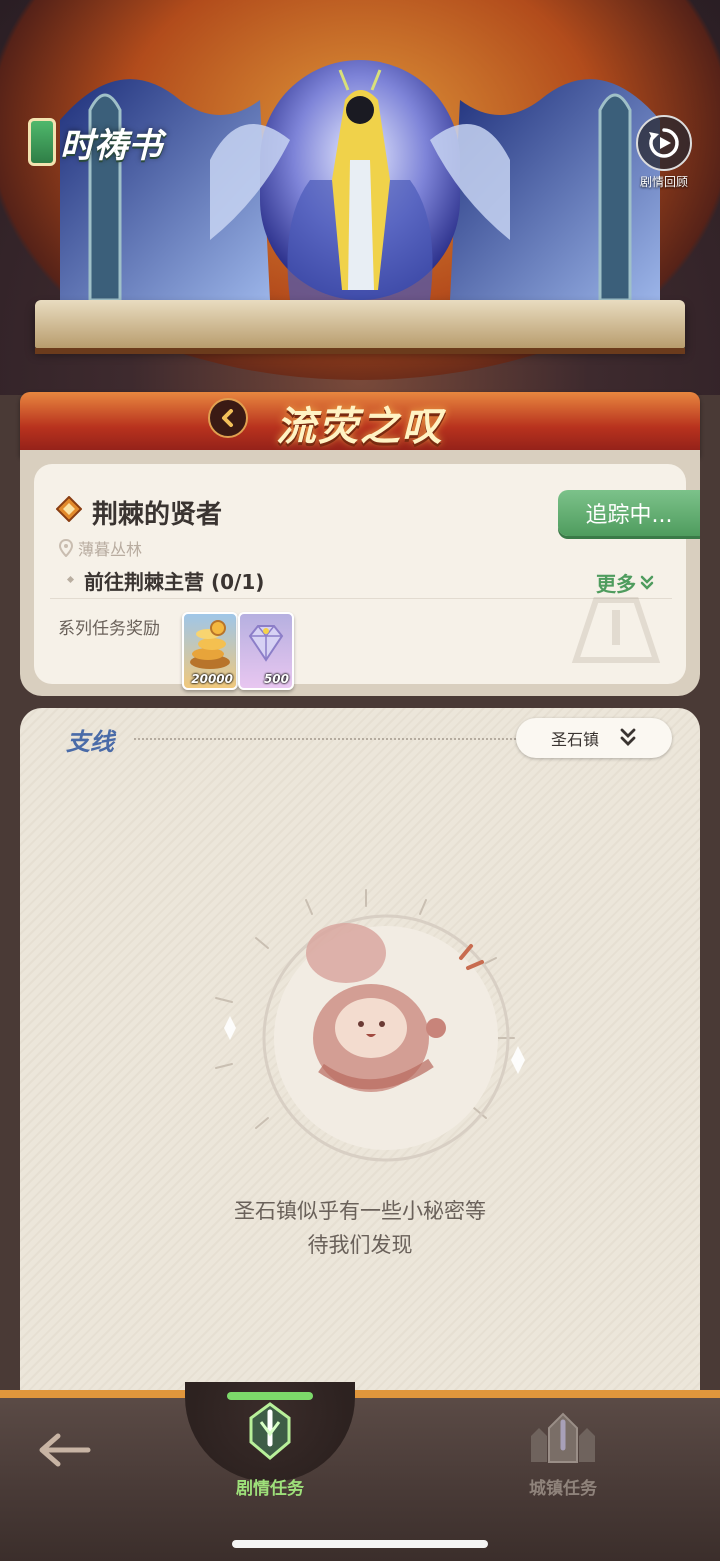 This screenshot has height=1561, width=720. What do you see at coordinates (360, 1228) in the screenshot?
I see `empty-state-message: 圣石镇似乎有一些小秘密等 待我们发现` at bounding box center [360, 1228].